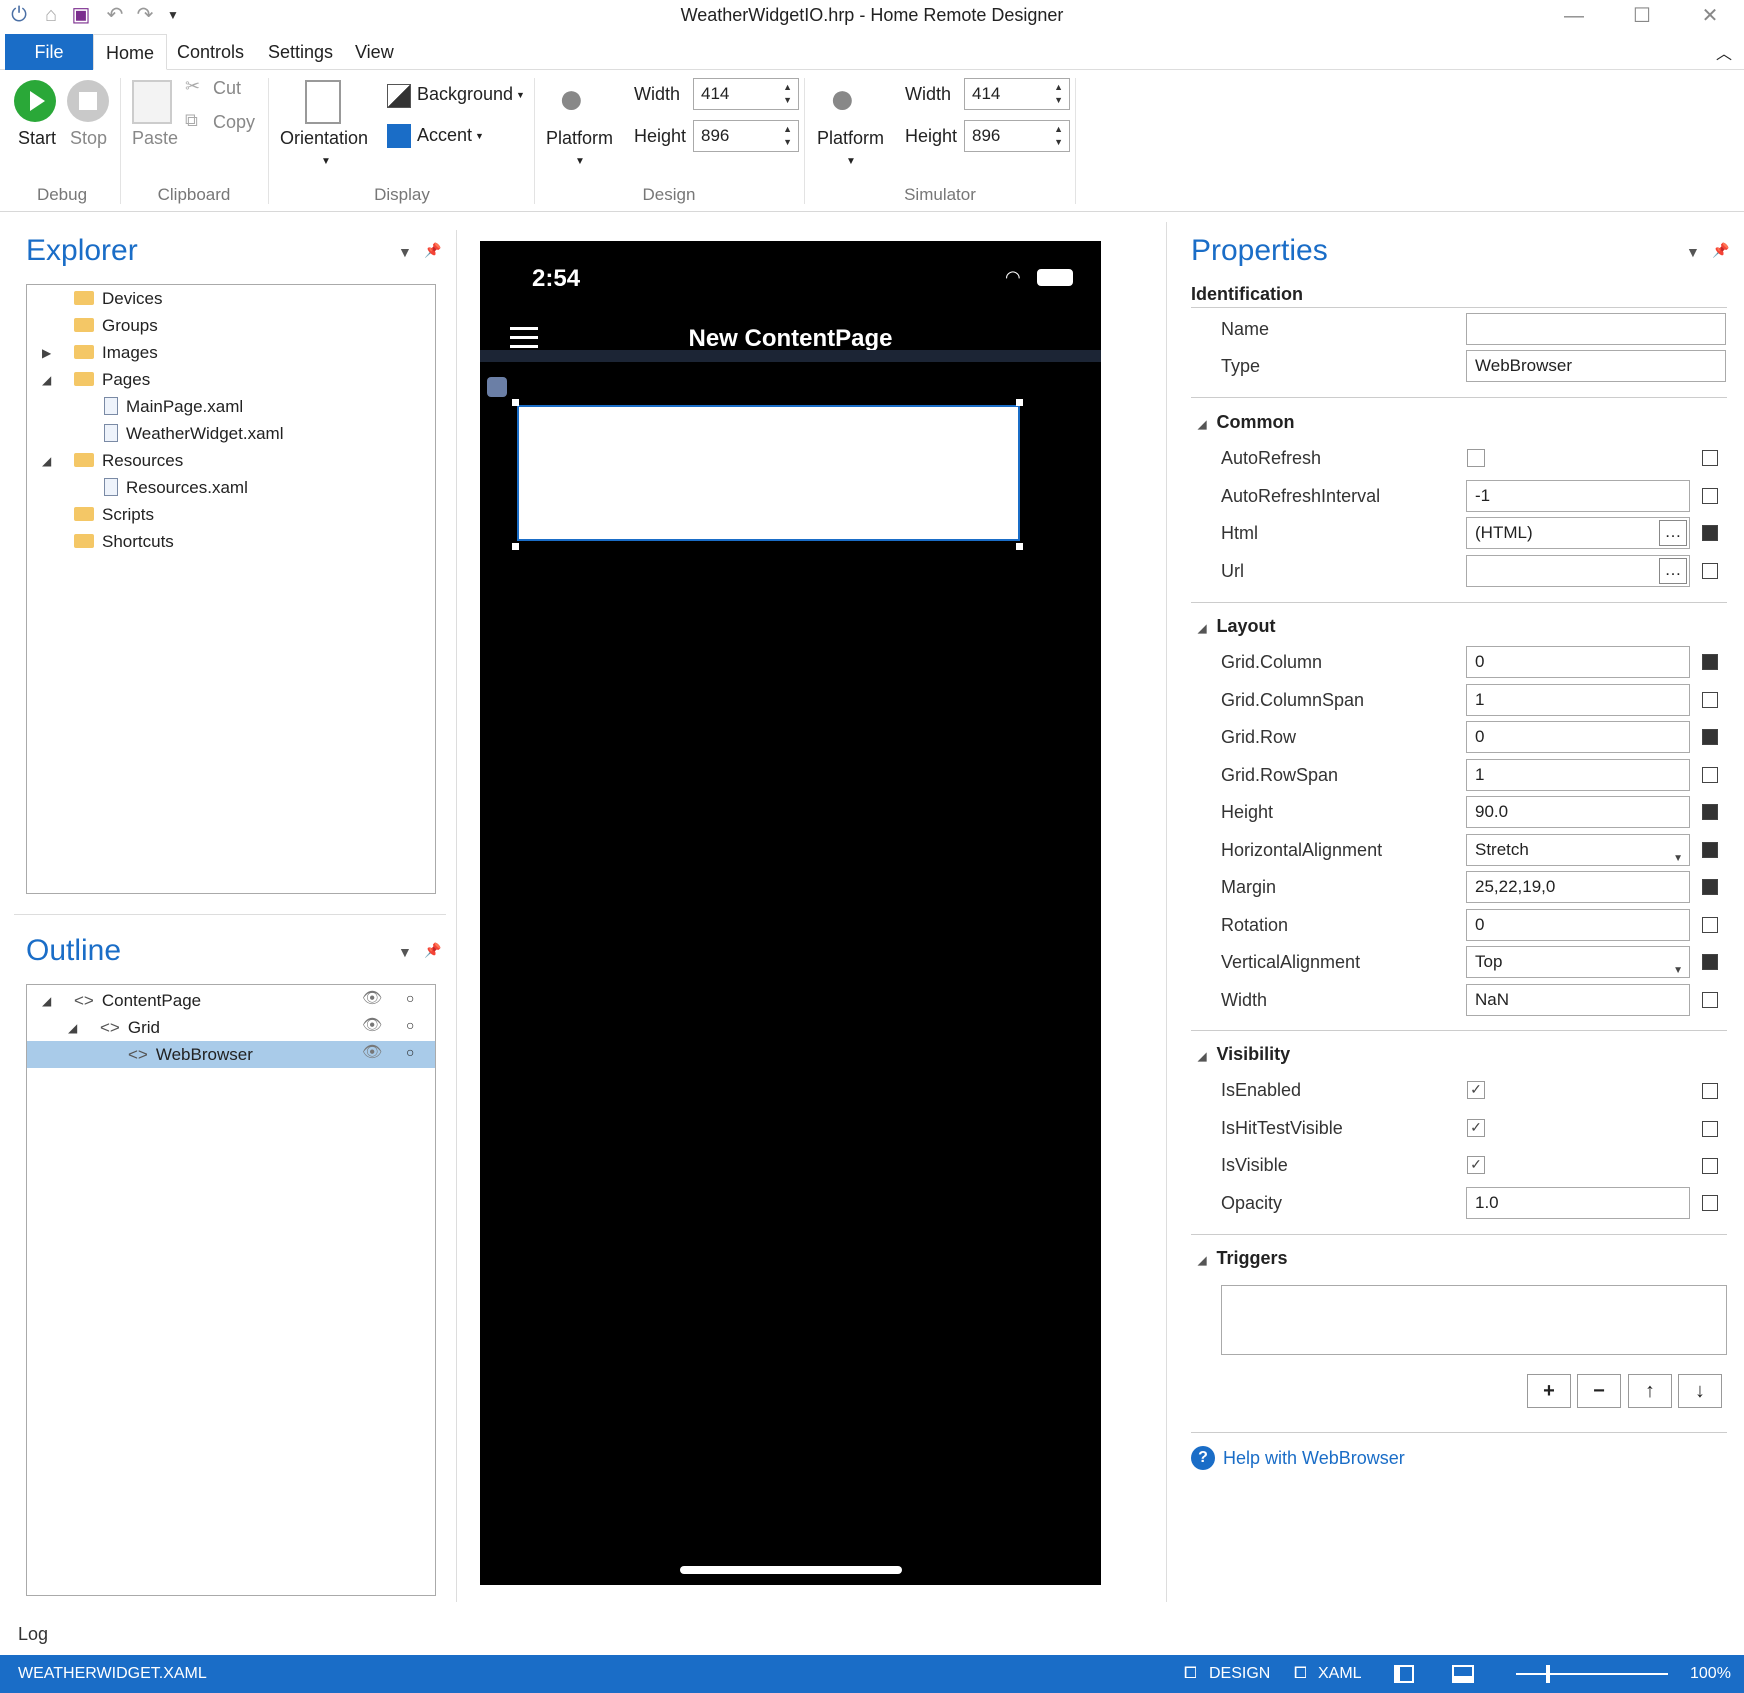 The height and width of the screenshot is (1693, 1744). Describe the element at coordinates (405, 252) in the screenshot. I see `explorer-menu-icon: ▼` at that location.